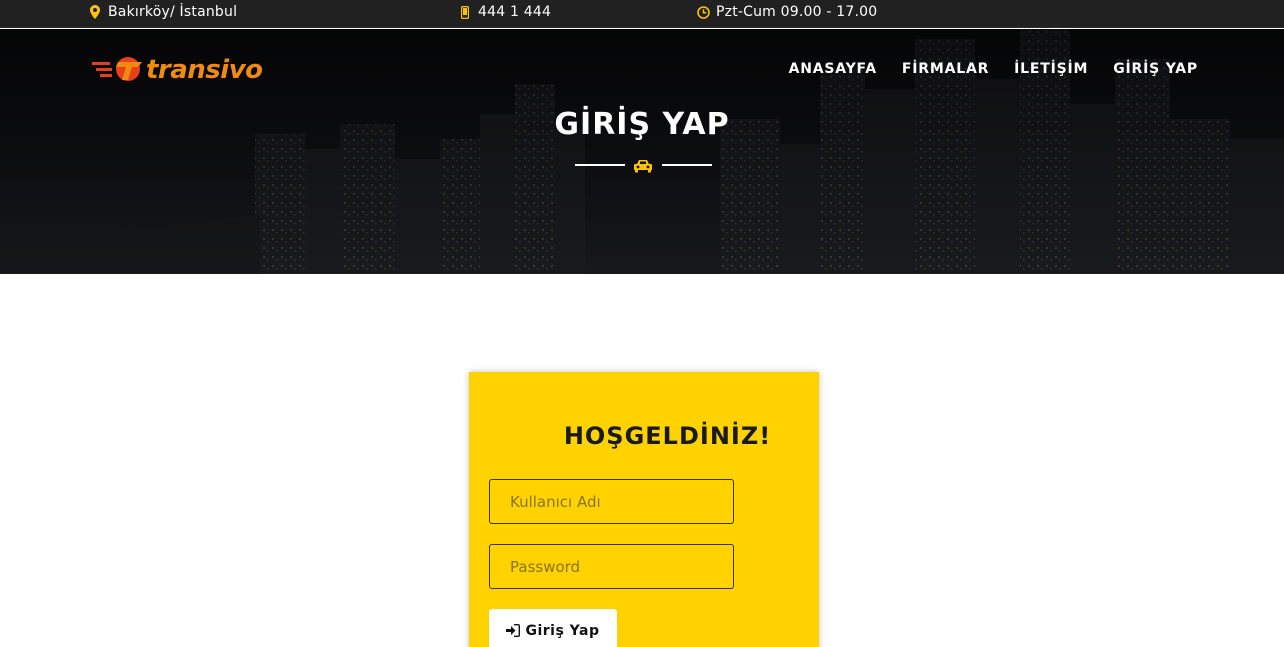 This screenshot has height=647, width=1284. I want to click on main-nav: ANASAYFA FİRMALAR İLETİŞİM GİRİŞ YAP, so click(993, 69).